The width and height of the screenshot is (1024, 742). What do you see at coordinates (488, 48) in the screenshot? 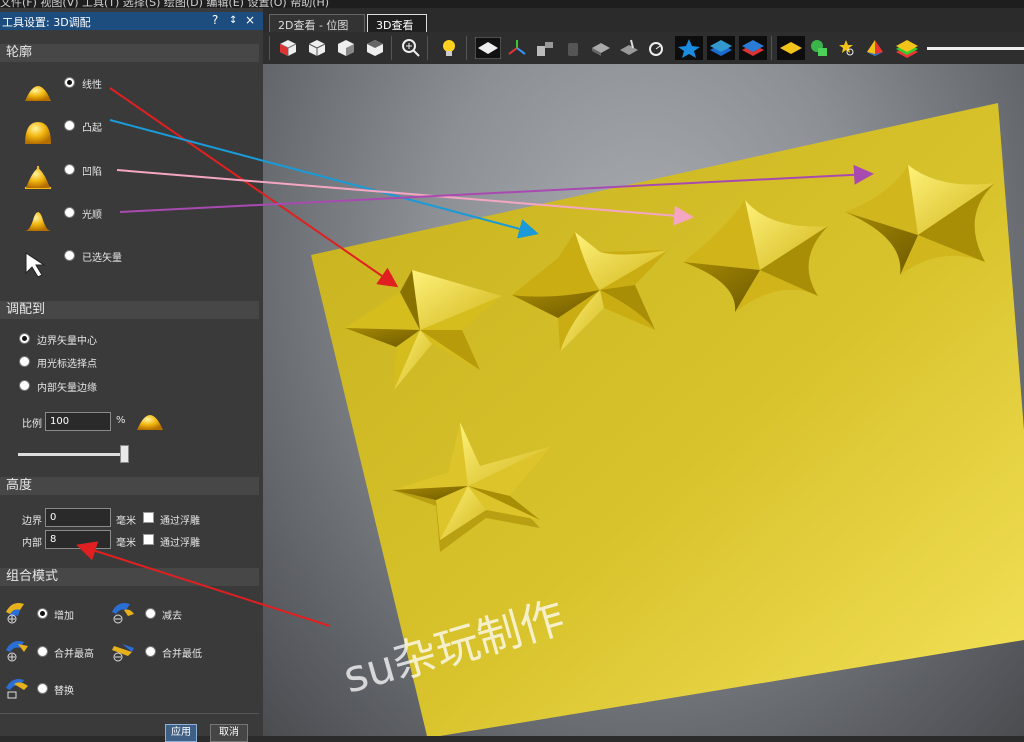
I see `relief-flat-icon` at bounding box center [488, 48].